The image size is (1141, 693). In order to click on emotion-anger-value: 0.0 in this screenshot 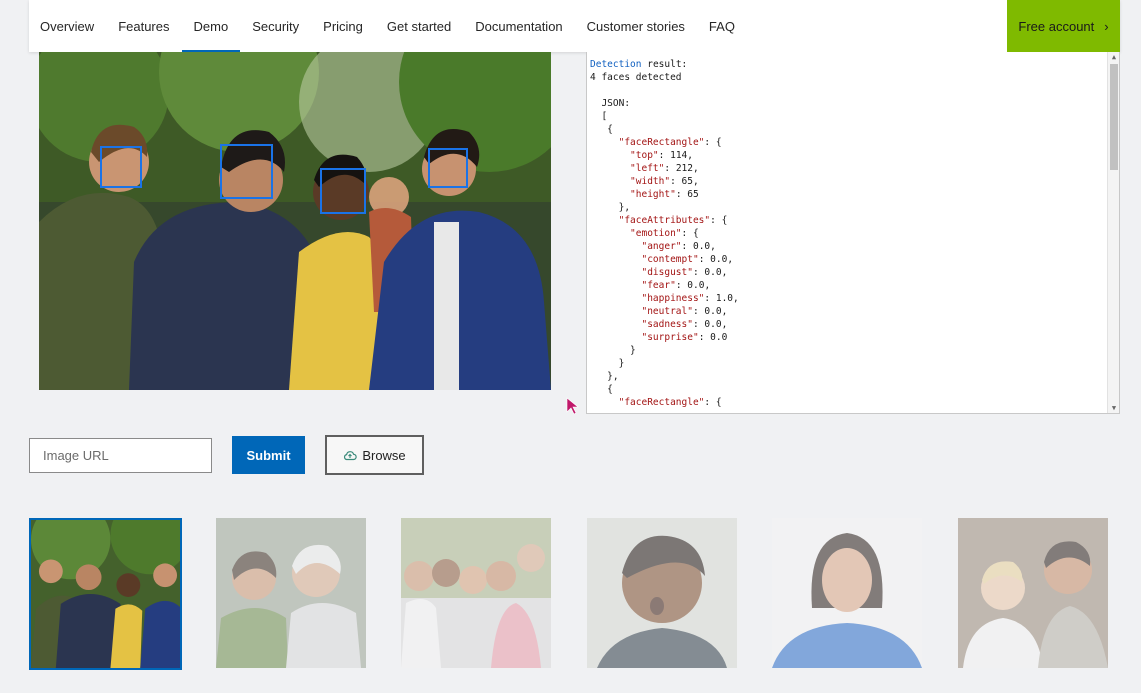, I will do `click(701, 246)`.